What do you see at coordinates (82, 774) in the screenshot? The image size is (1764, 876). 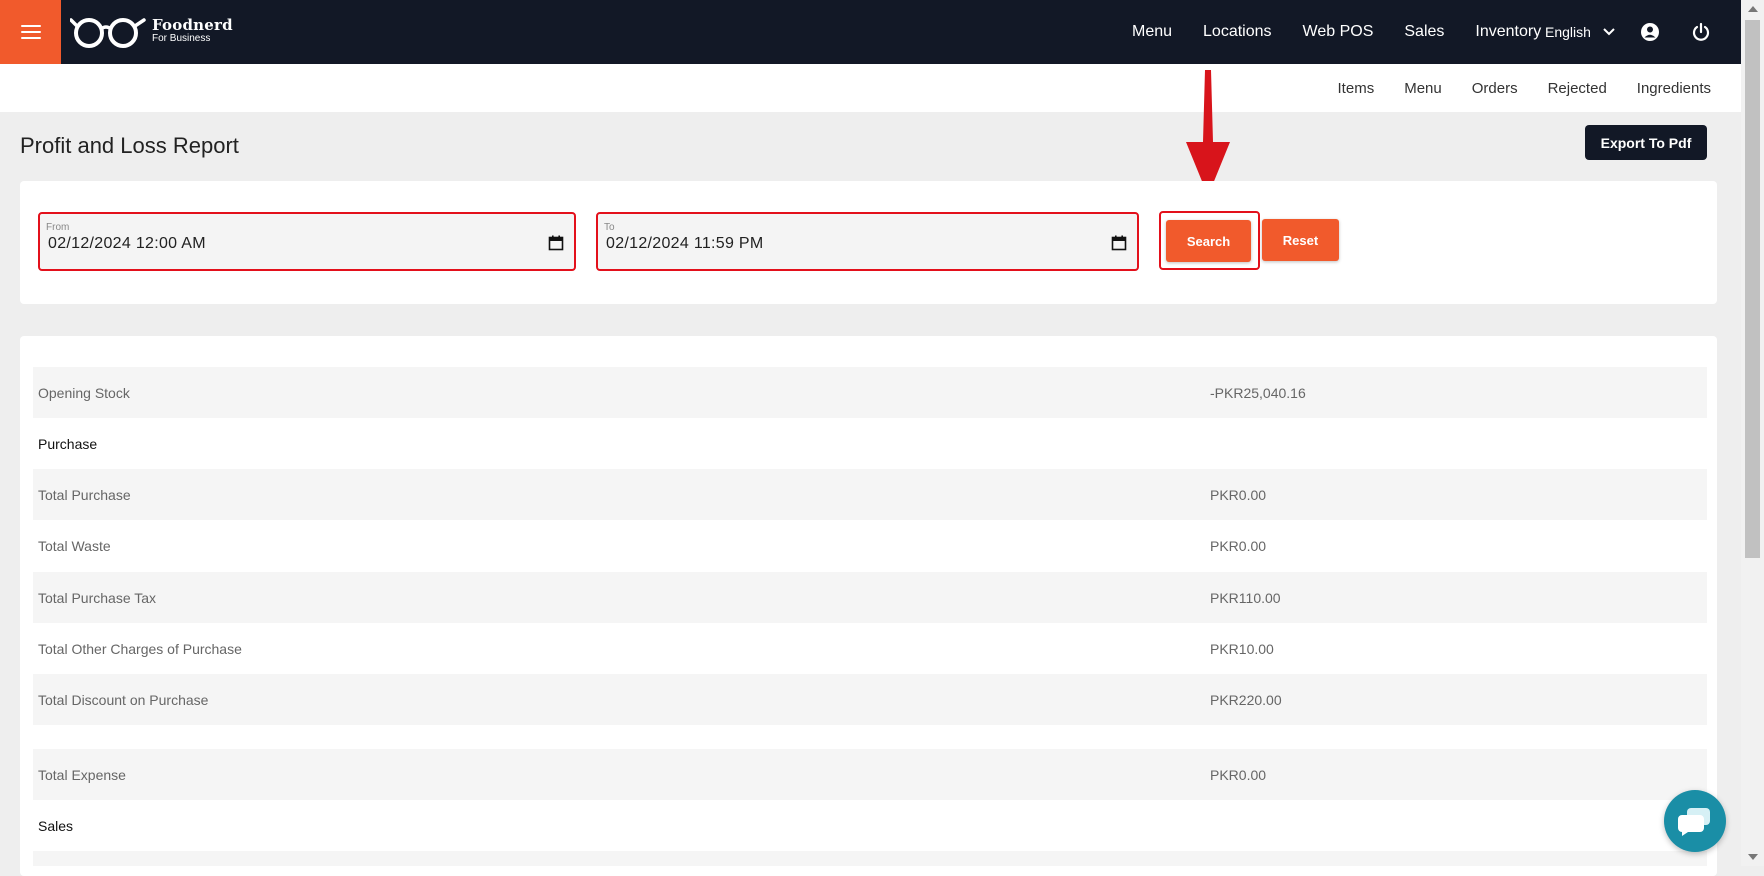 I see `row-label: Total Expense` at bounding box center [82, 774].